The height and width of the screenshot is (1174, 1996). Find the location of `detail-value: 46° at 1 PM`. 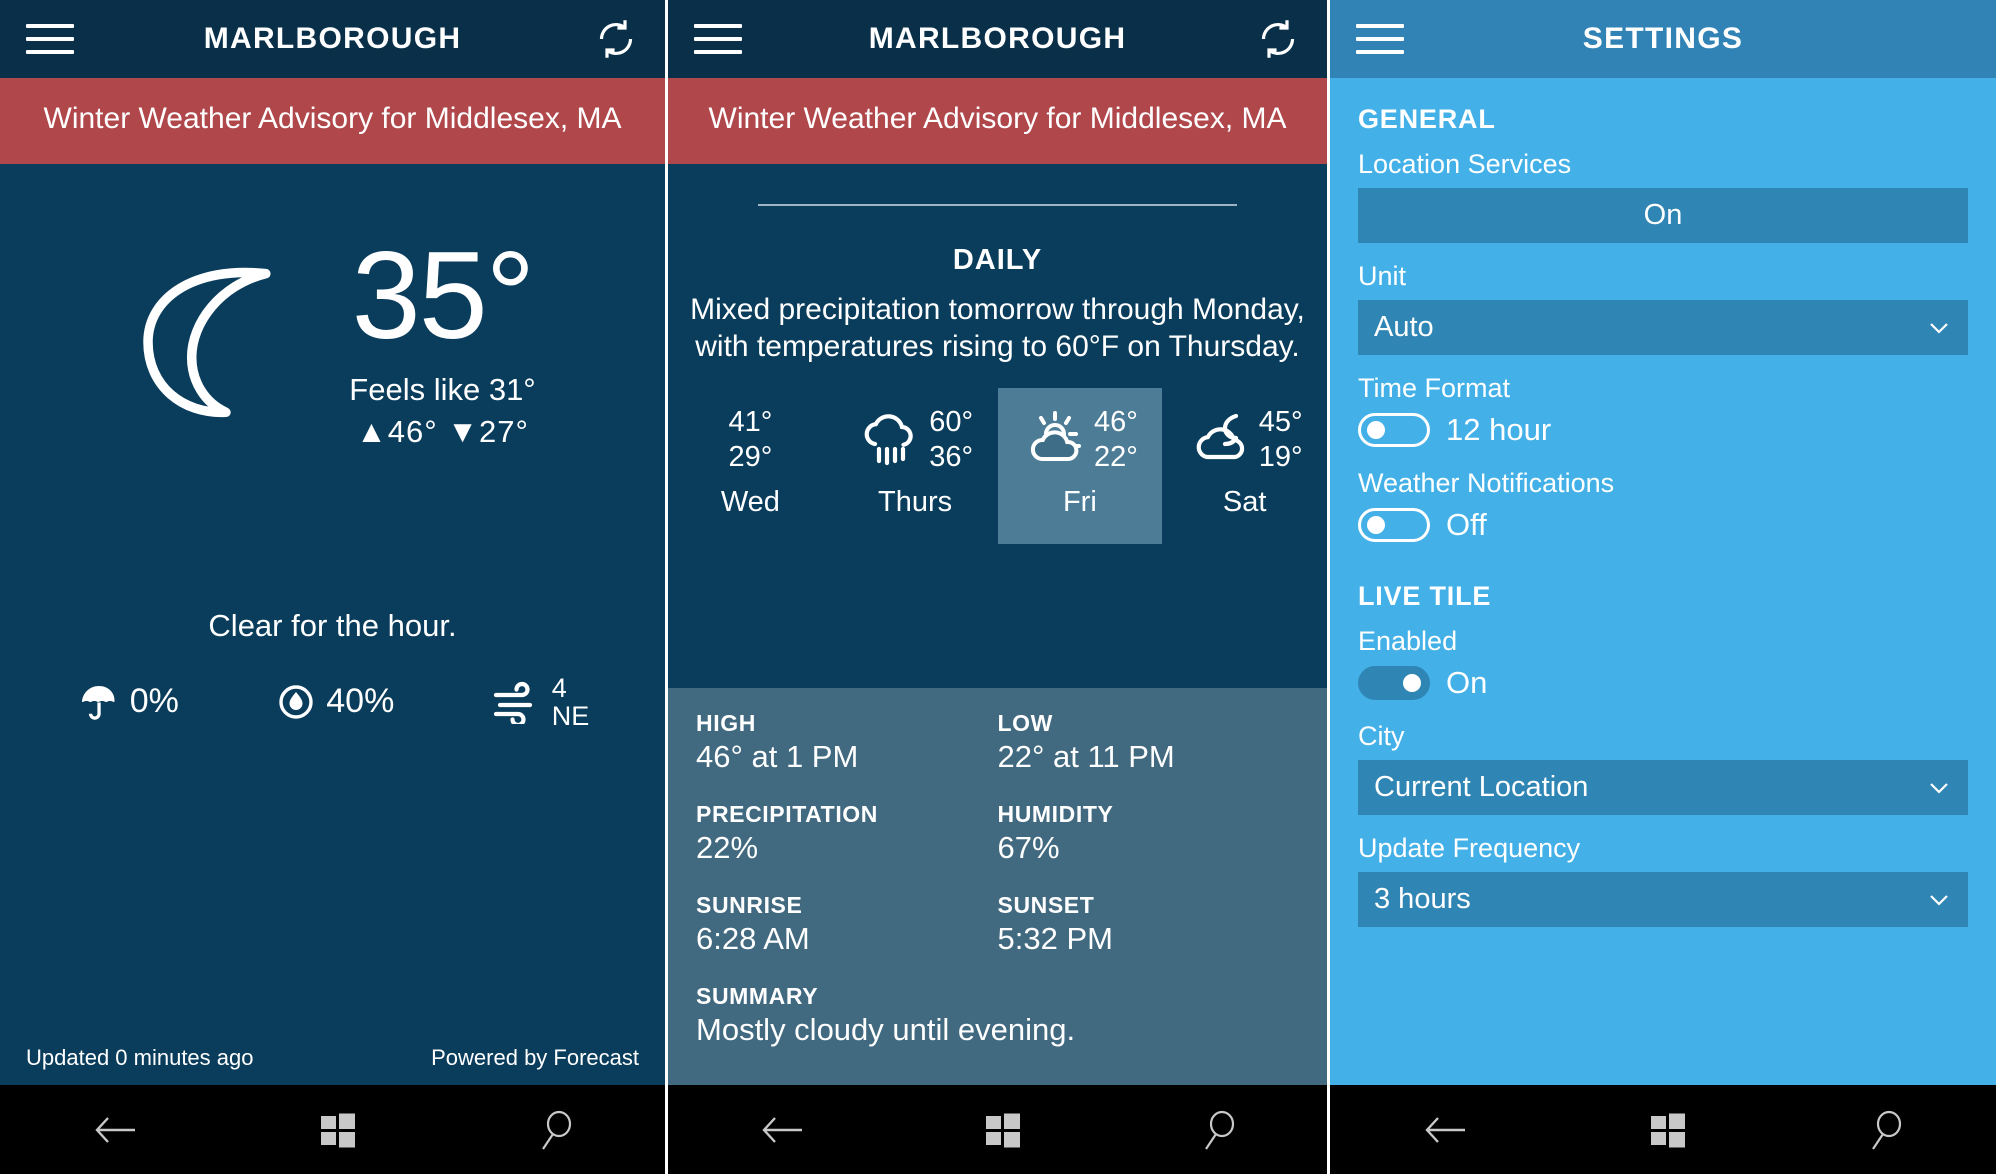

detail-value: 46° at 1 PM is located at coordinates (777, 756).